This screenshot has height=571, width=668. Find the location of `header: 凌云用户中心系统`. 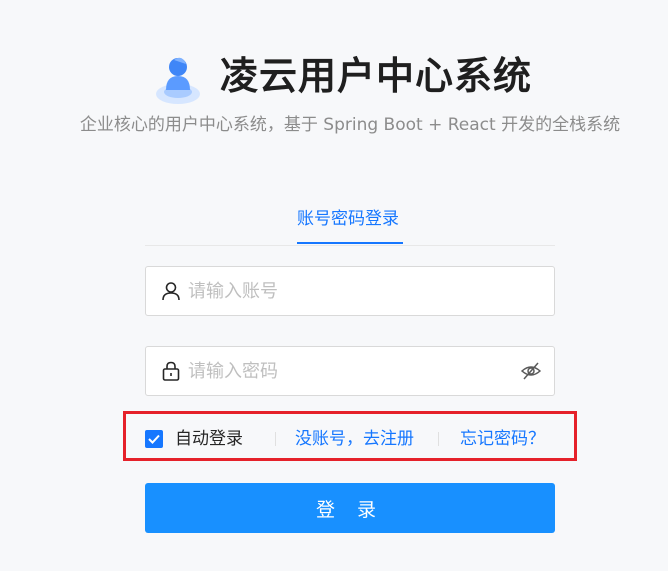

header: 凌云用户中心系统 is located at coordinates (334, 79).